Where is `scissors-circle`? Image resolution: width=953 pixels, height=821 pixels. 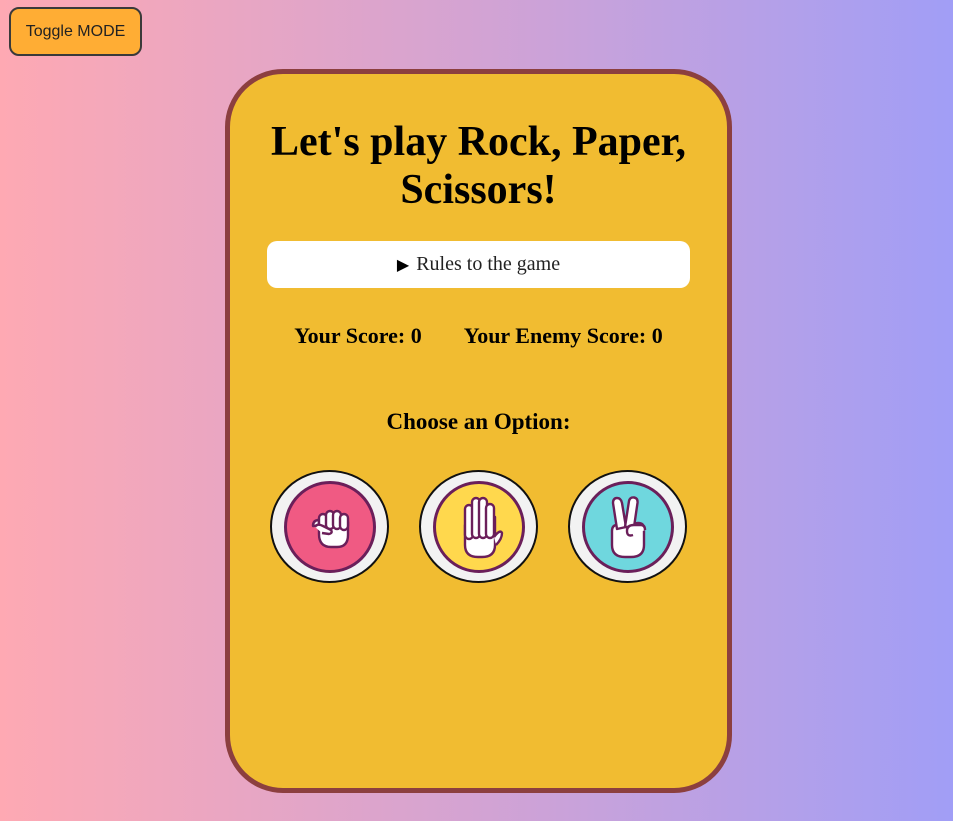
scissors-circle is located at coordinates (627, 526).